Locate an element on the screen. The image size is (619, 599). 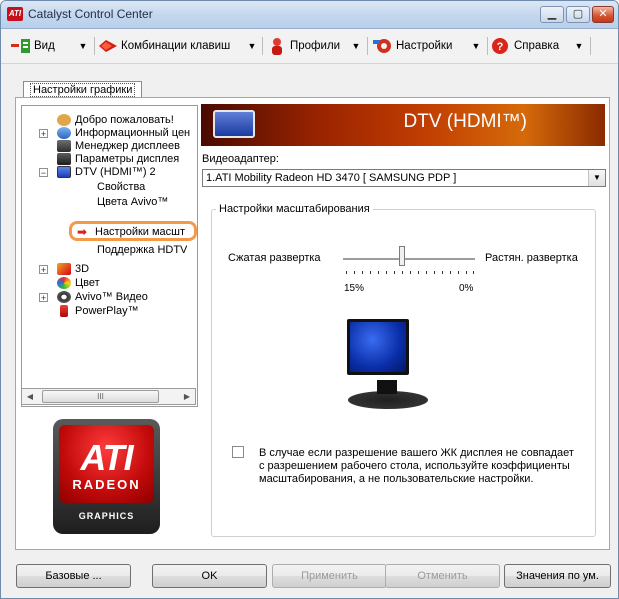
hotkeys-label: Комбинации клавиш is located at coordinates (176, 46).